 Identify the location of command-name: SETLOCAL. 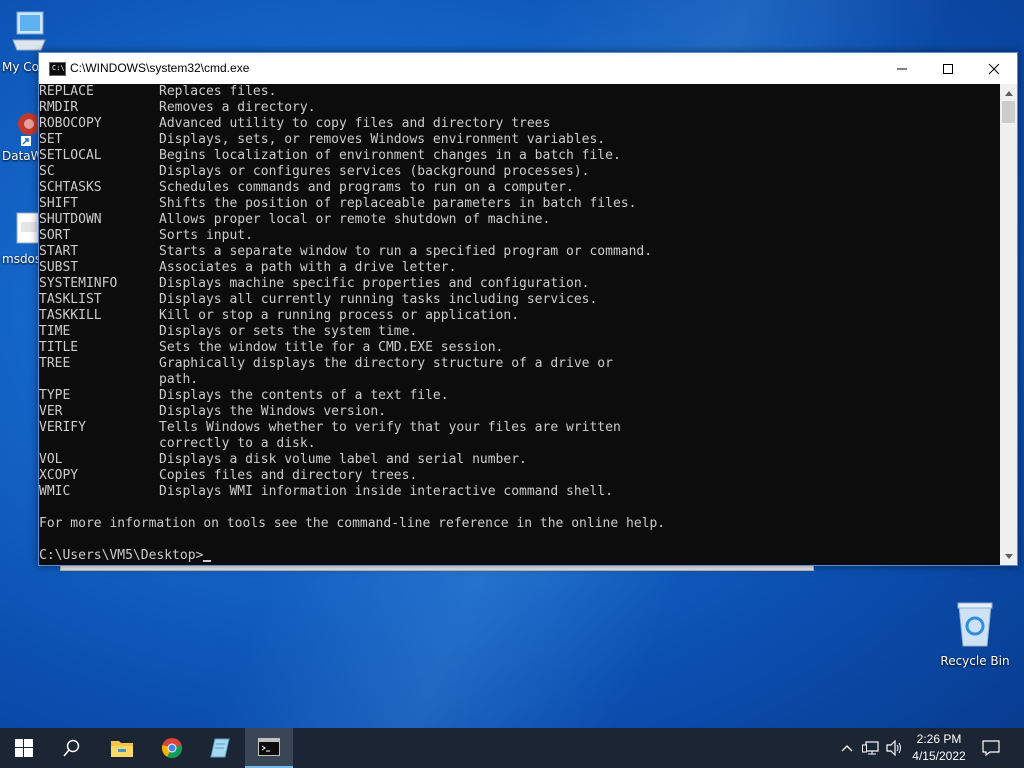
(70, 155).